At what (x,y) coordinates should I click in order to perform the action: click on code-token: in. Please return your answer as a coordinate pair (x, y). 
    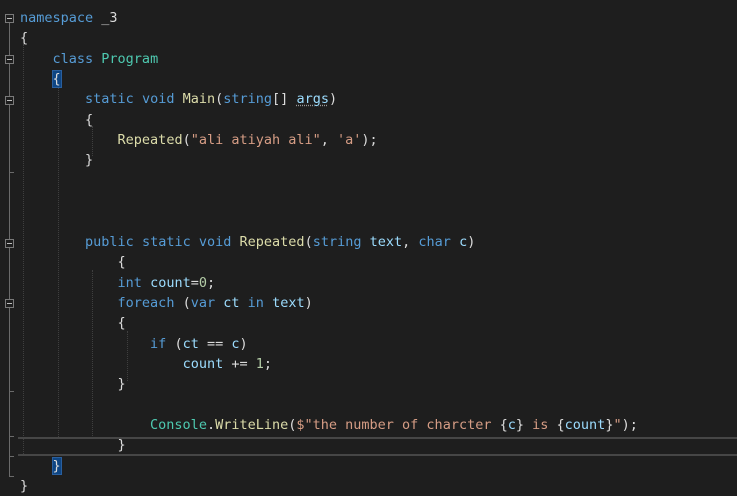
    Looking at the image, I should click on (255, 302).